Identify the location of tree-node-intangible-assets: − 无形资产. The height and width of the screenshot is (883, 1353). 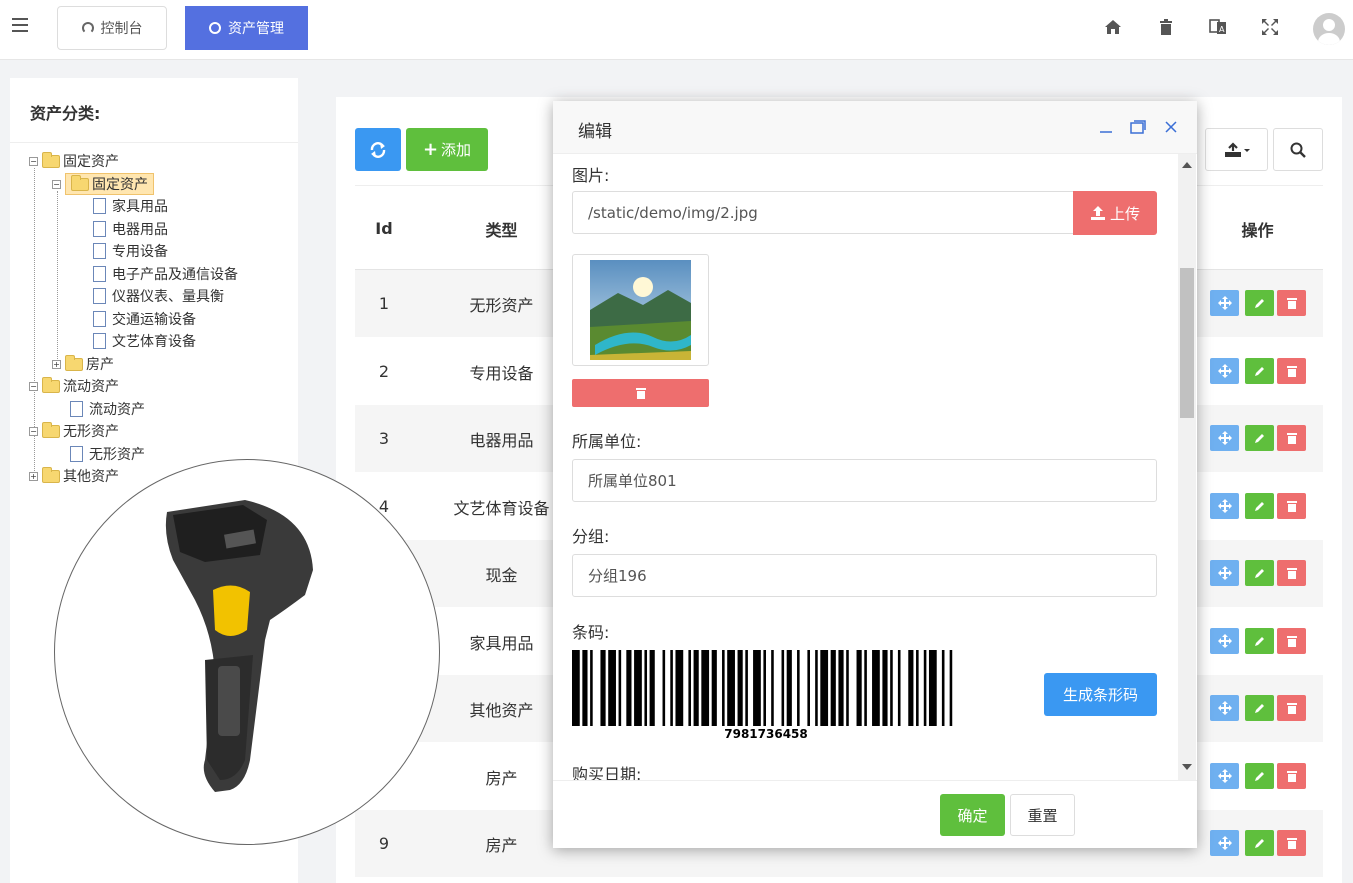
(74, 431).